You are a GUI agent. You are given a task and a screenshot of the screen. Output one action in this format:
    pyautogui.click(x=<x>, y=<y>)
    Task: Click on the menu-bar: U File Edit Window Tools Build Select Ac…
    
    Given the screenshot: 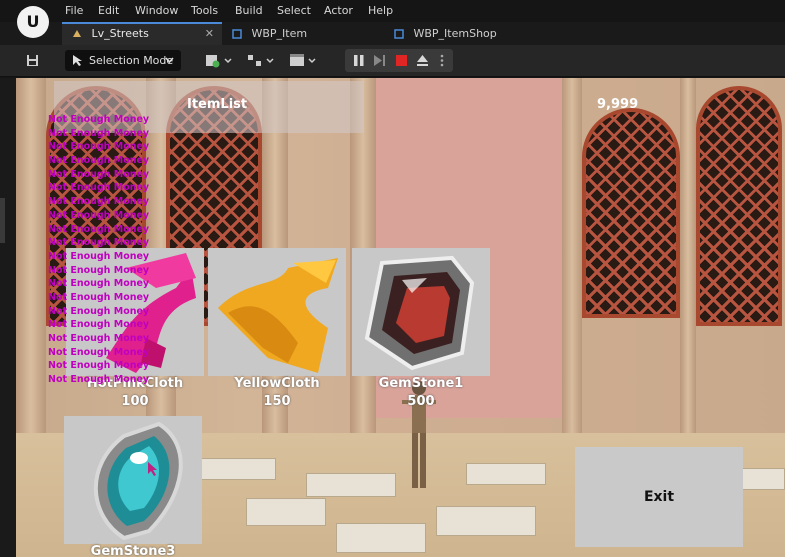 What is the action you would take?
    pyautogui.click(x=392, y=19)
    